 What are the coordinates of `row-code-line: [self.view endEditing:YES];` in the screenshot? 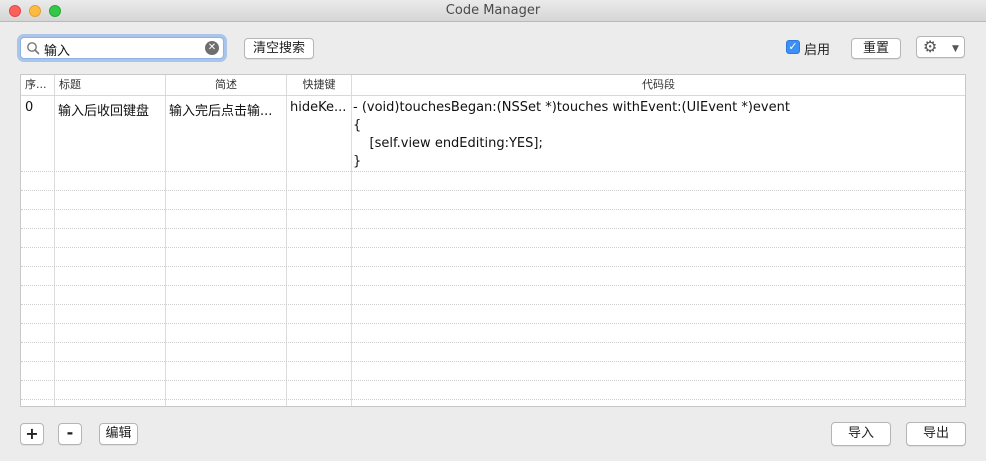 It's located at (448, 143).